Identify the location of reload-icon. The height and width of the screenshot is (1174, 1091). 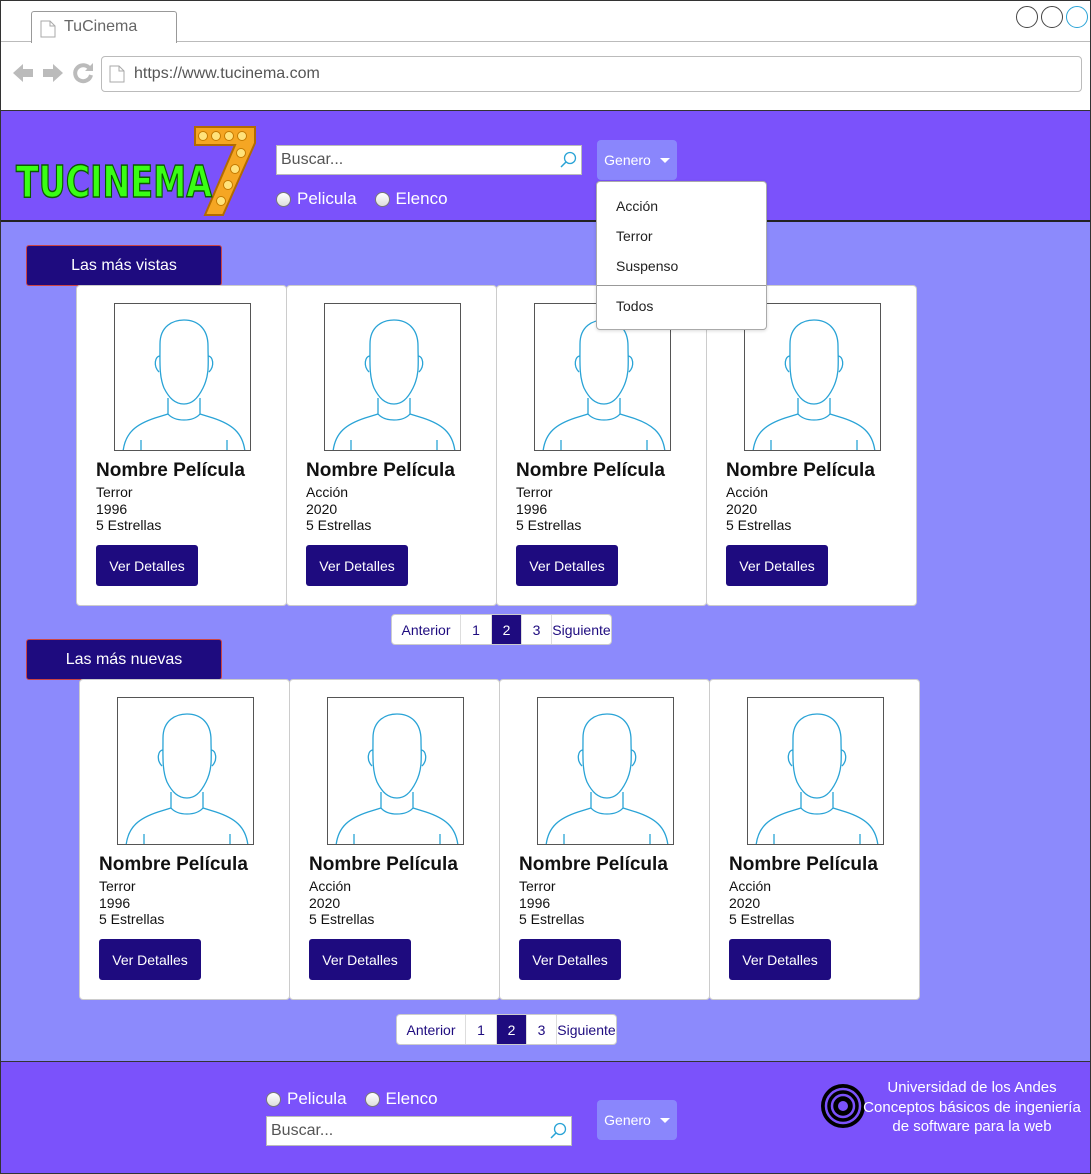
(83, 75).